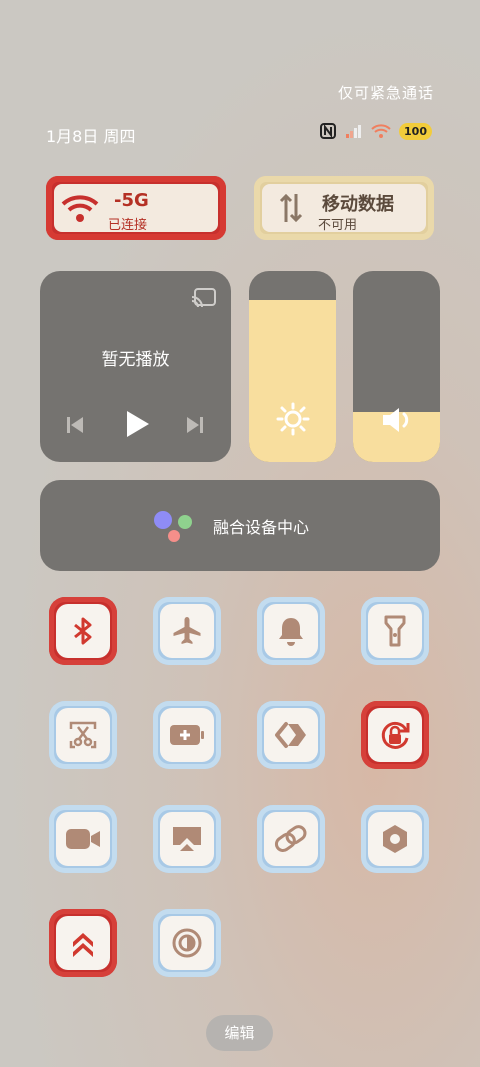  Describe the element at coordinates (293, 419) in the screenshot. I see `brightness-sun-icon` at that location.